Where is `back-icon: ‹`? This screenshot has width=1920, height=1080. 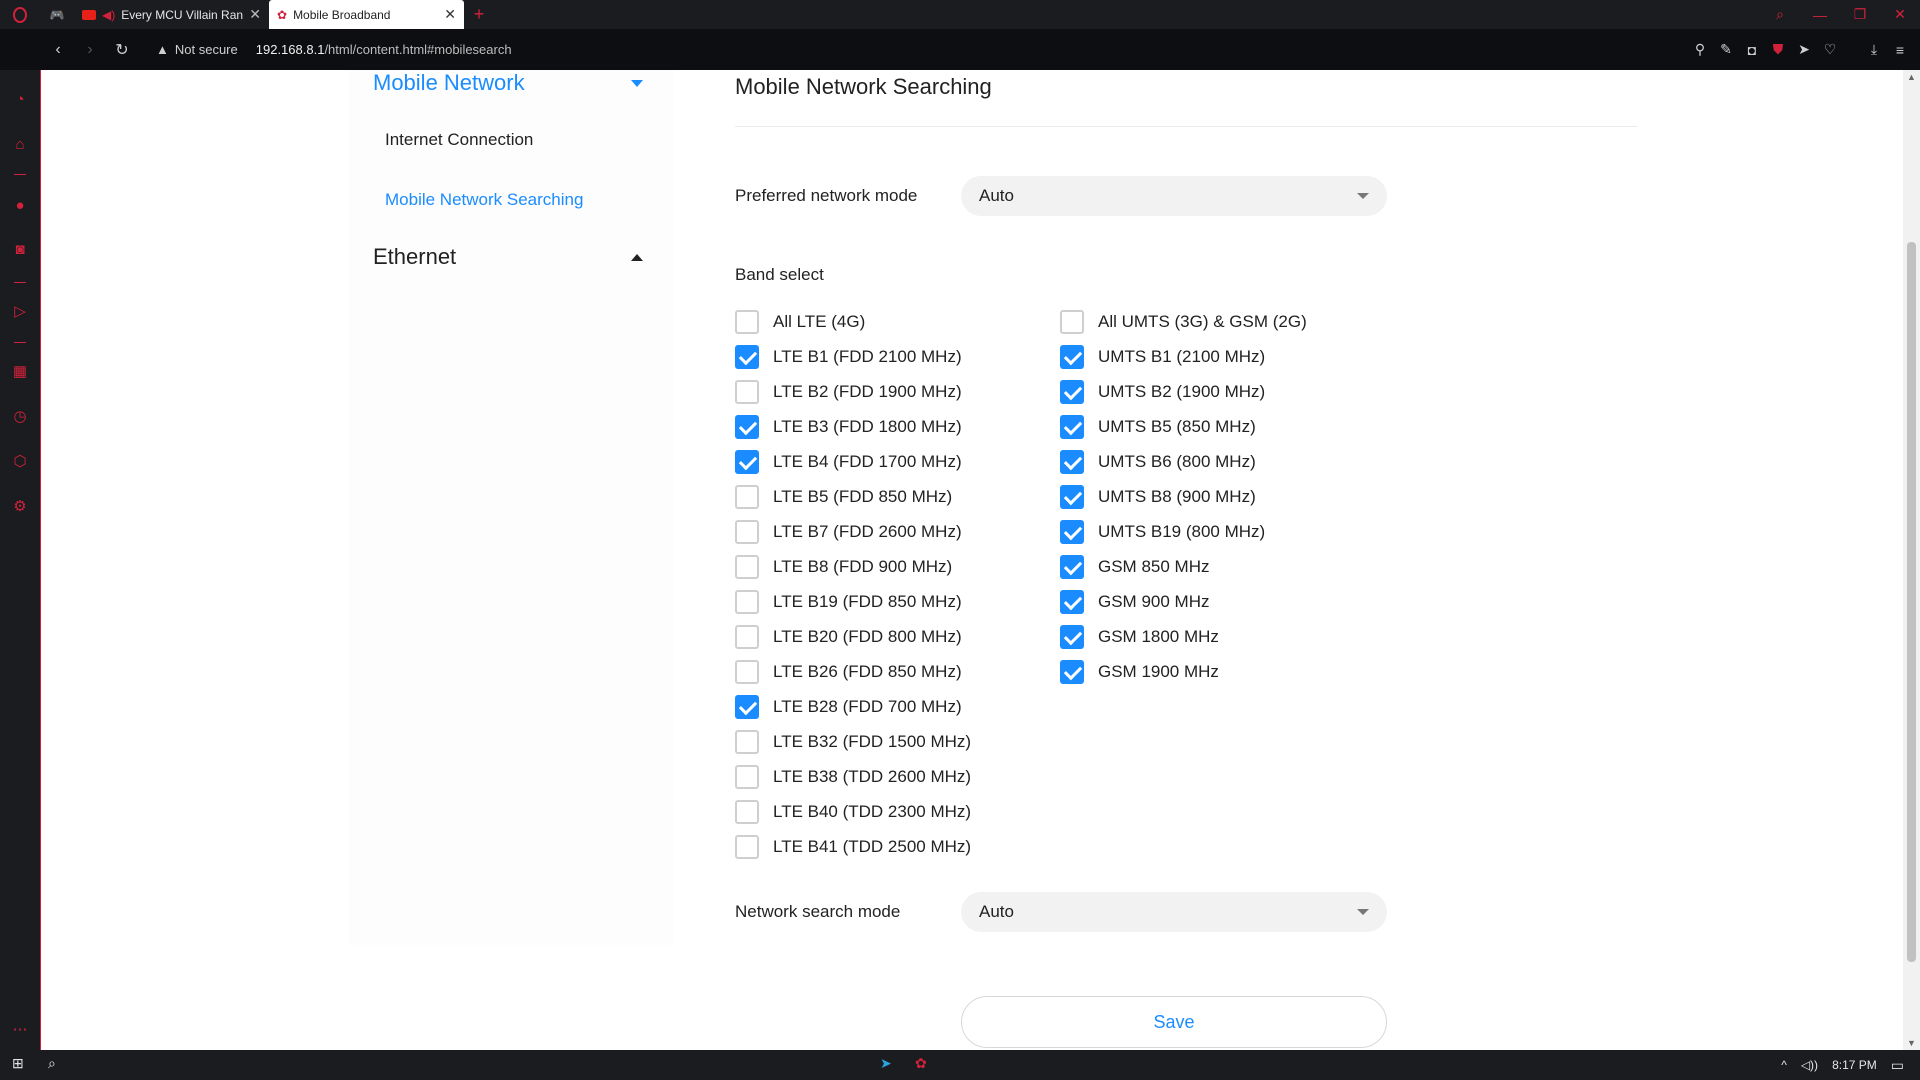 back-icon: ‹ is located at coordinates (58, 50).